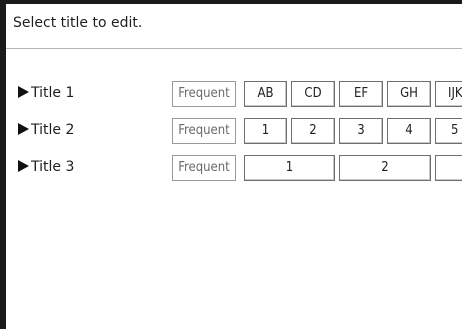 The image size is (462, 329). What do you see at coordinates (204, 168) in the screenshot?
I see `title-3-frequent-button: Frequent` at bounding box center [204, 168].